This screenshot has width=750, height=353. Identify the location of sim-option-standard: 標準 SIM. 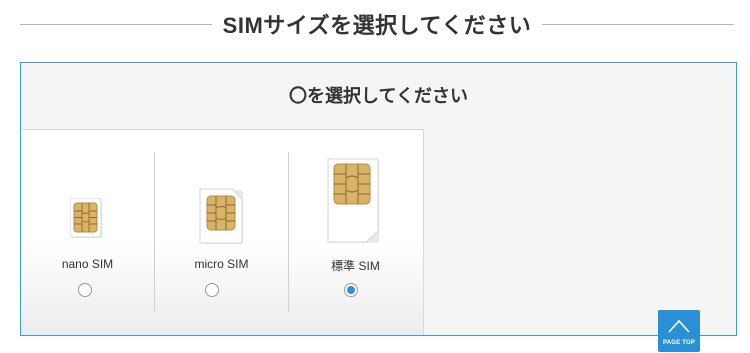
(355, 232).